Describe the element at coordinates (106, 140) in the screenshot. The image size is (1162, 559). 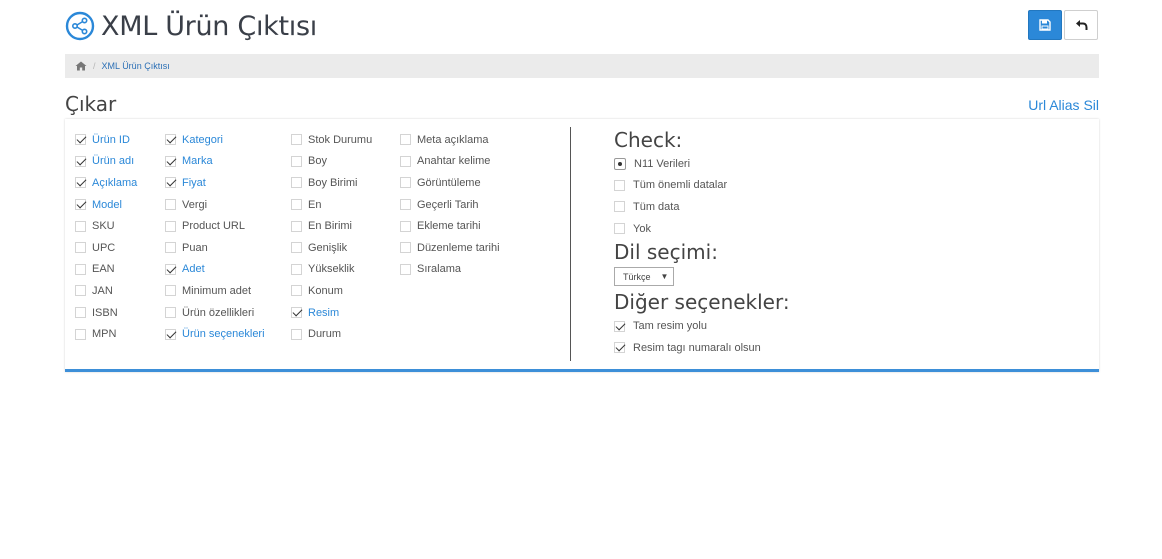
I see `field-option: Ürün ID` at that location.